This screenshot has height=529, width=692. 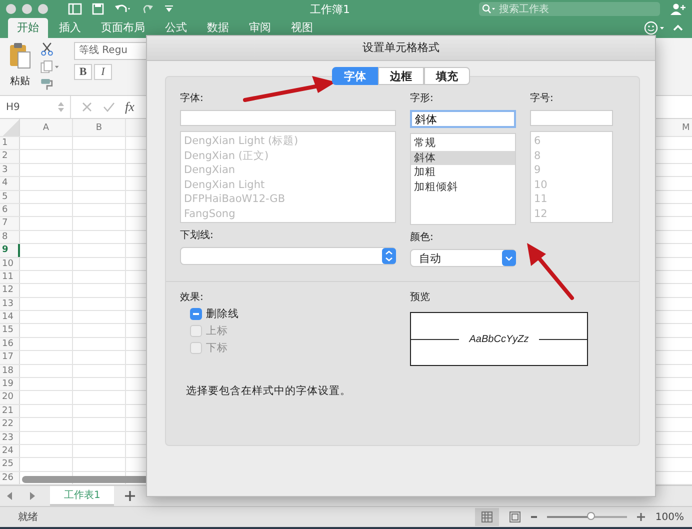 What do you see at coordinates (130, 496) in the screenshot?
I see `add-sheet-icon` at bounding box center [130, 496].